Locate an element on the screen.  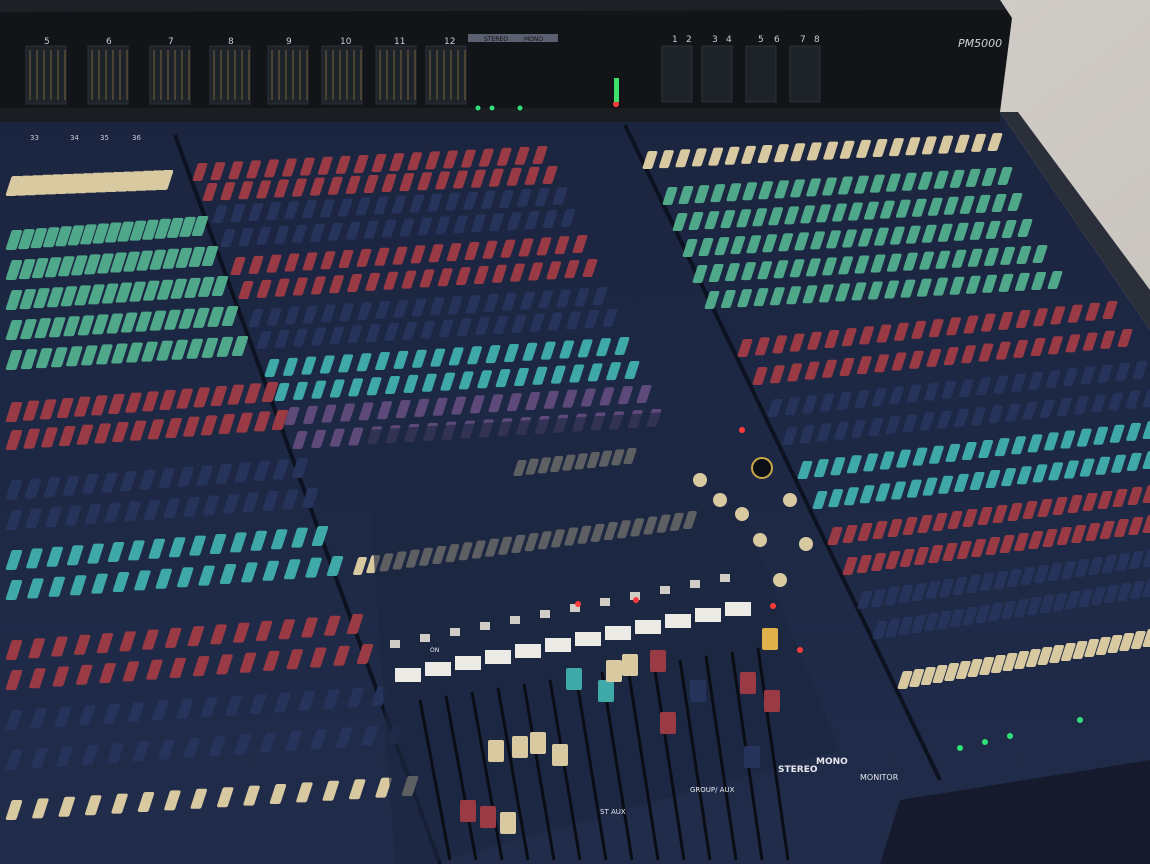
stereo-mono-label-strip is located at coordinates (513, 38).